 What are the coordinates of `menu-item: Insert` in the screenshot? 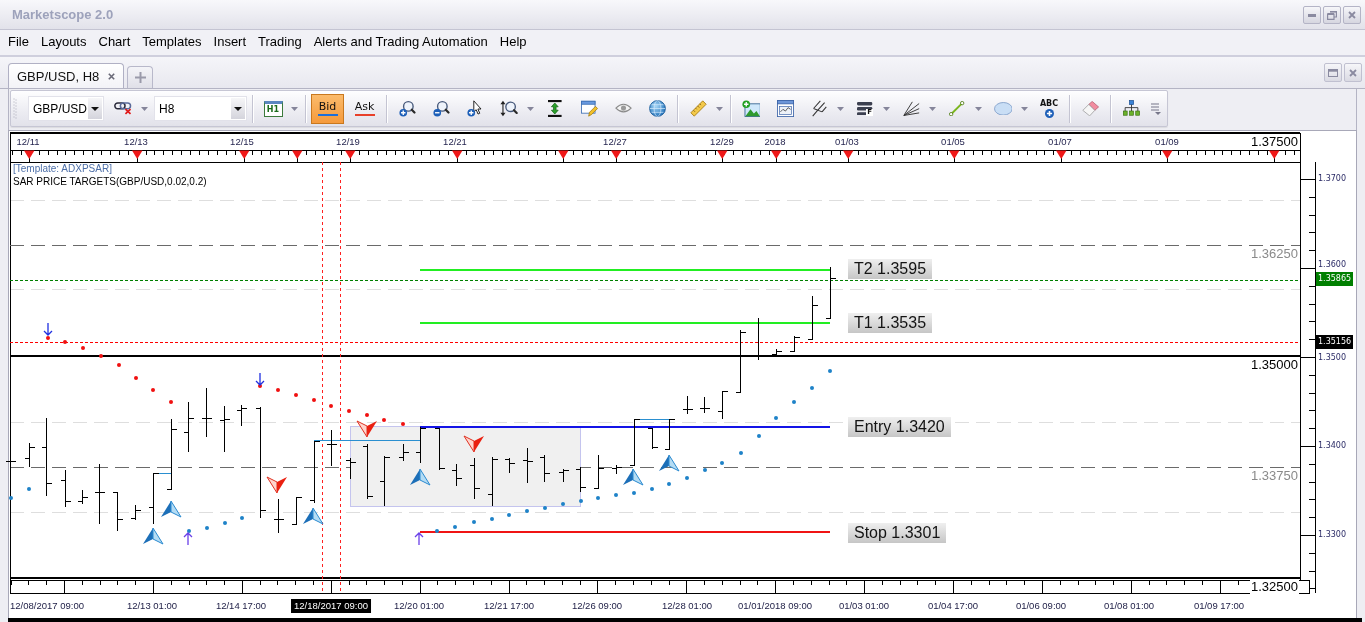 It's located at (230, 41).